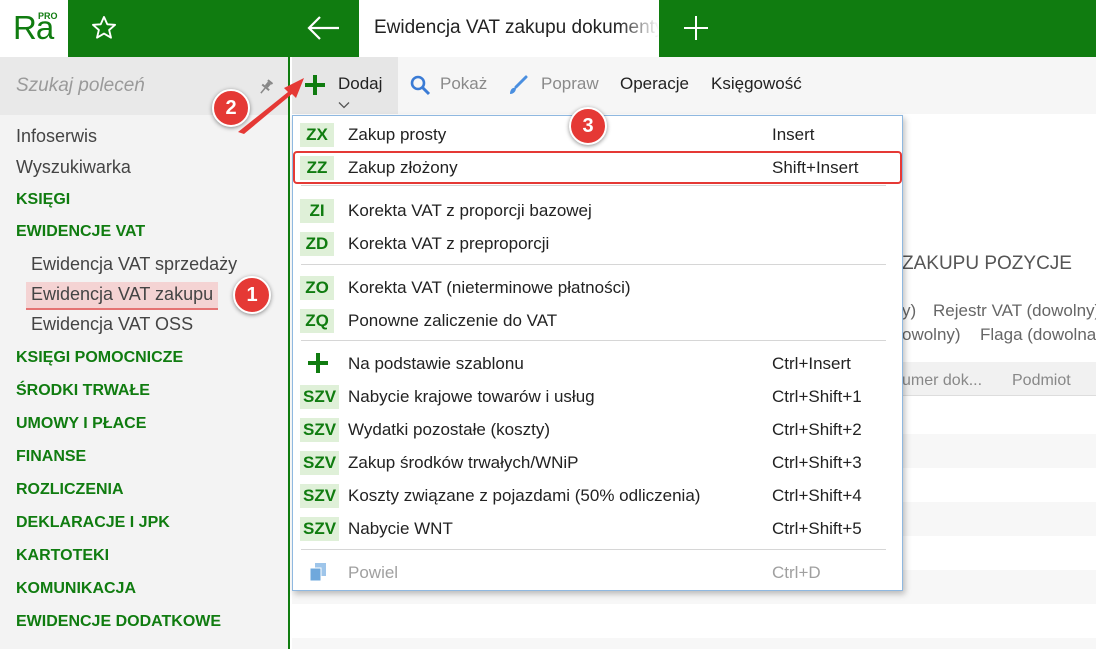 Image resolution: width=1096 pixels, height=649 pixels. I want to click on menu-item-label: Korekta VAT z preproporcji, so click(449, 243).